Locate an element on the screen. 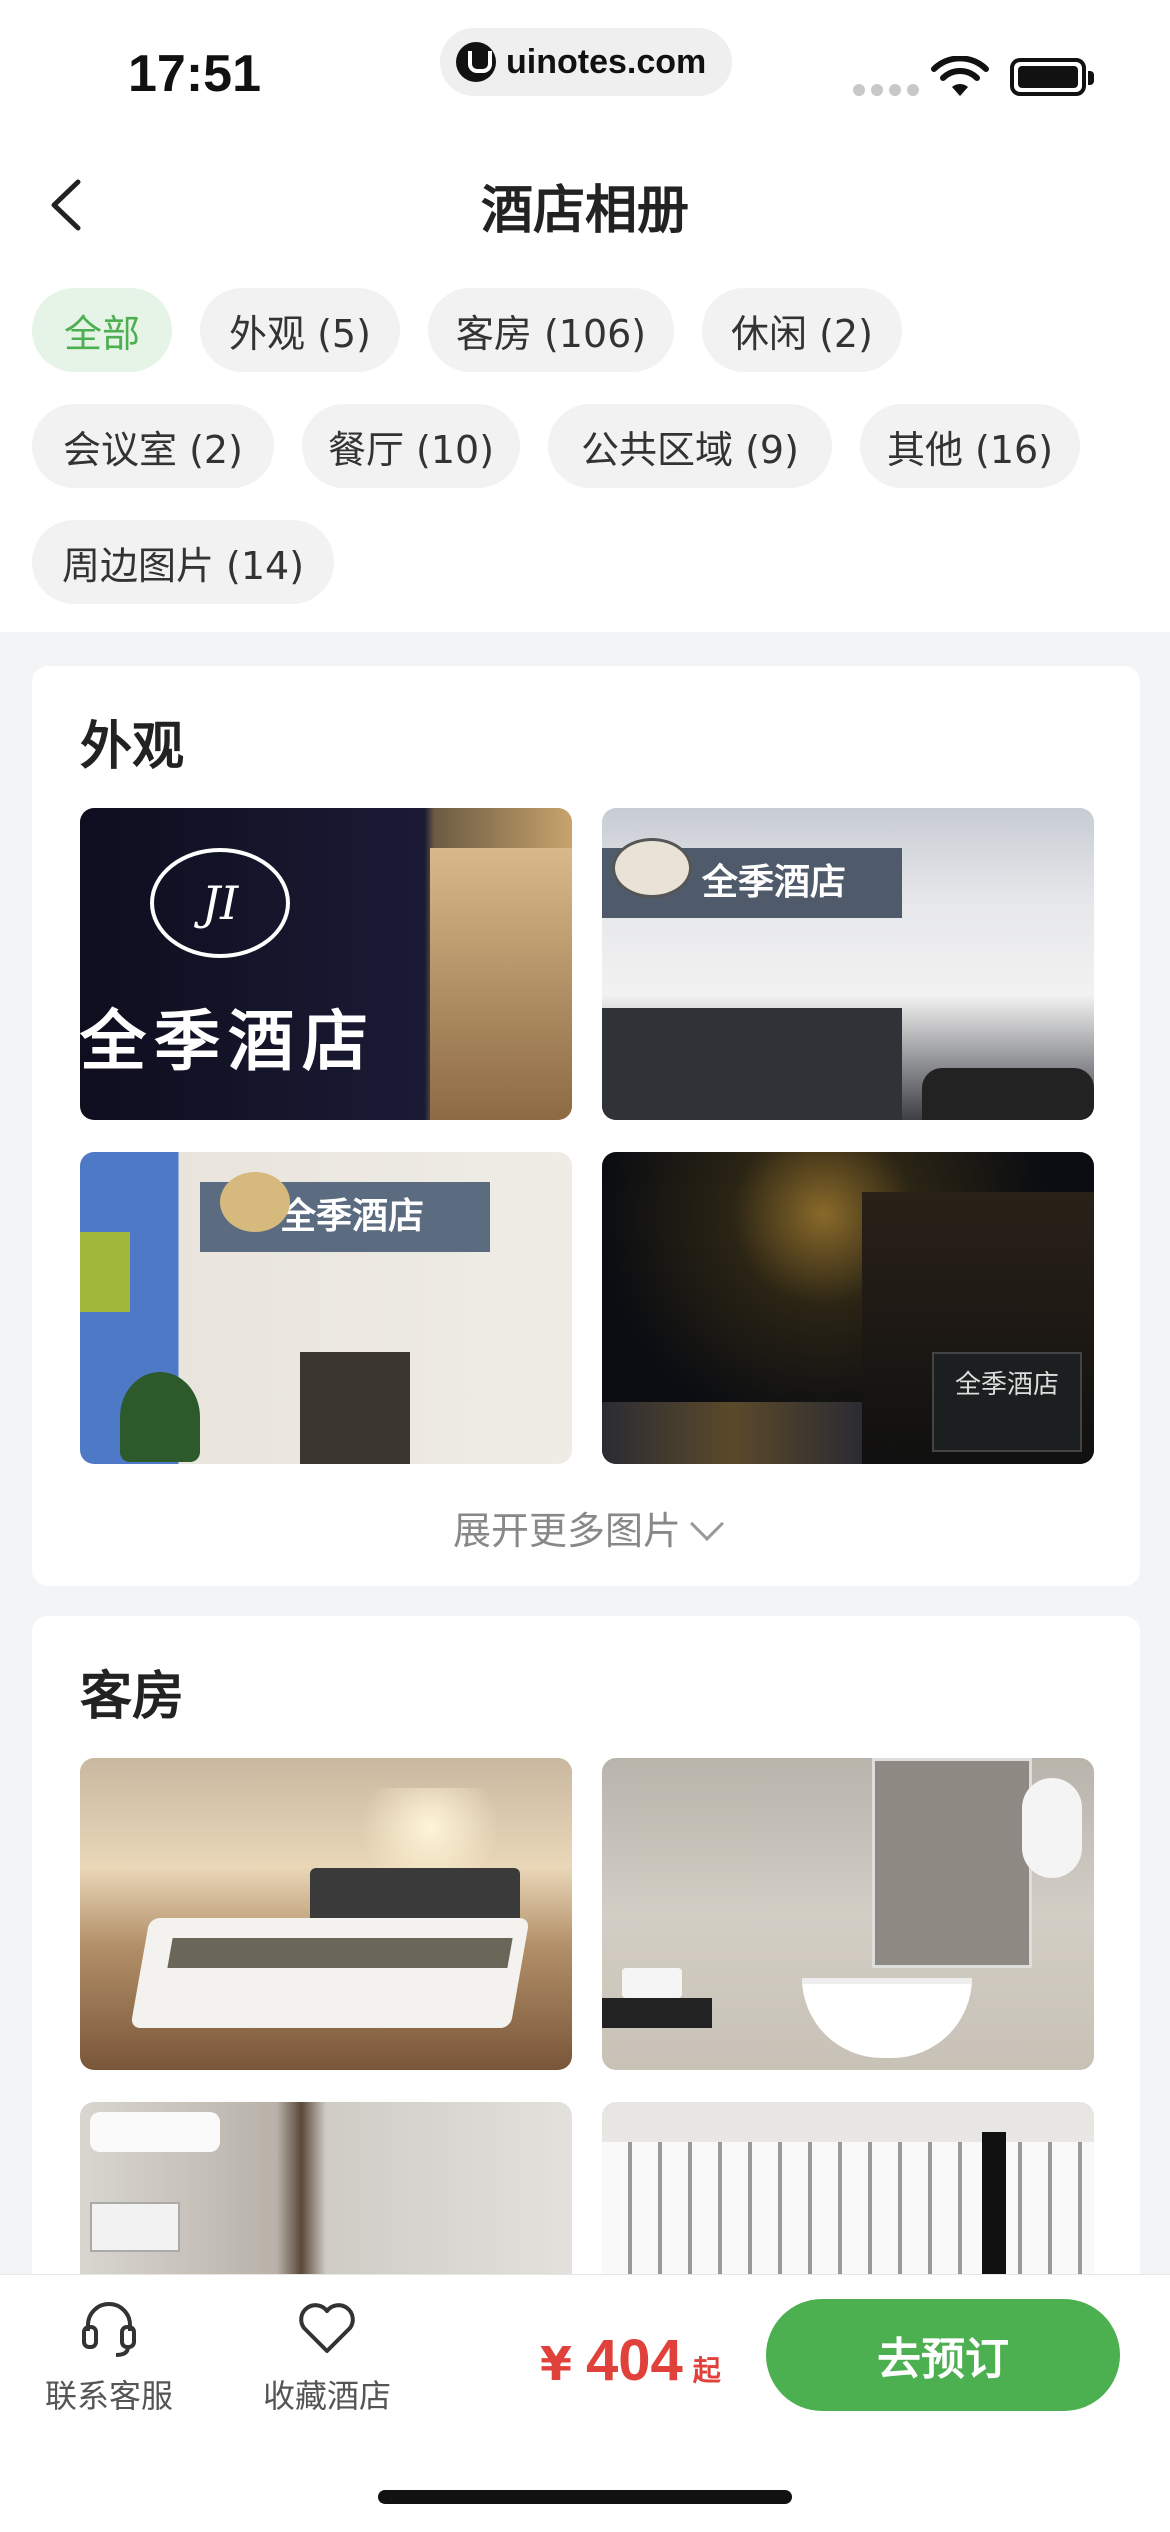  url-text: uinotes.com is located at coordinates (606, 61).